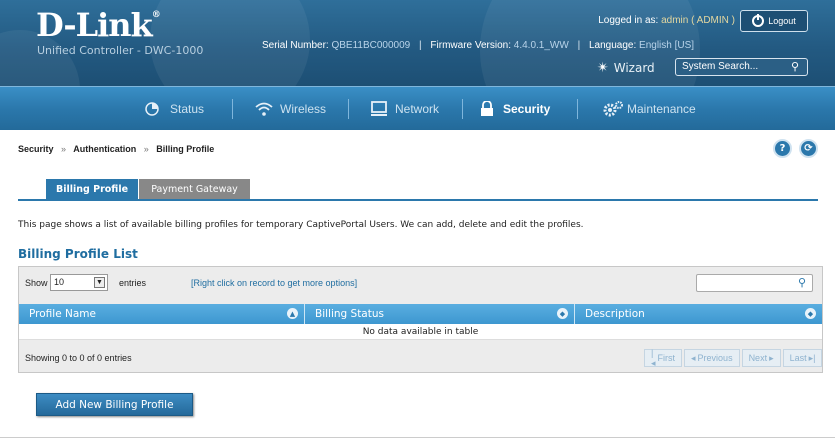 The width and height of the screenshot is (835, 440). I want to click on entries-label: entries, so click(133, 283).